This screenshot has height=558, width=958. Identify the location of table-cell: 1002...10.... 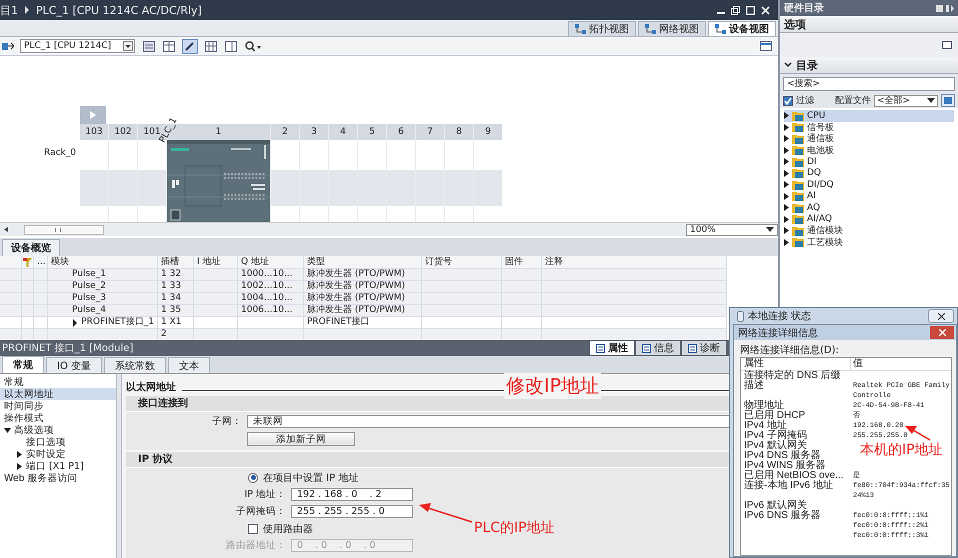
(267, 286).